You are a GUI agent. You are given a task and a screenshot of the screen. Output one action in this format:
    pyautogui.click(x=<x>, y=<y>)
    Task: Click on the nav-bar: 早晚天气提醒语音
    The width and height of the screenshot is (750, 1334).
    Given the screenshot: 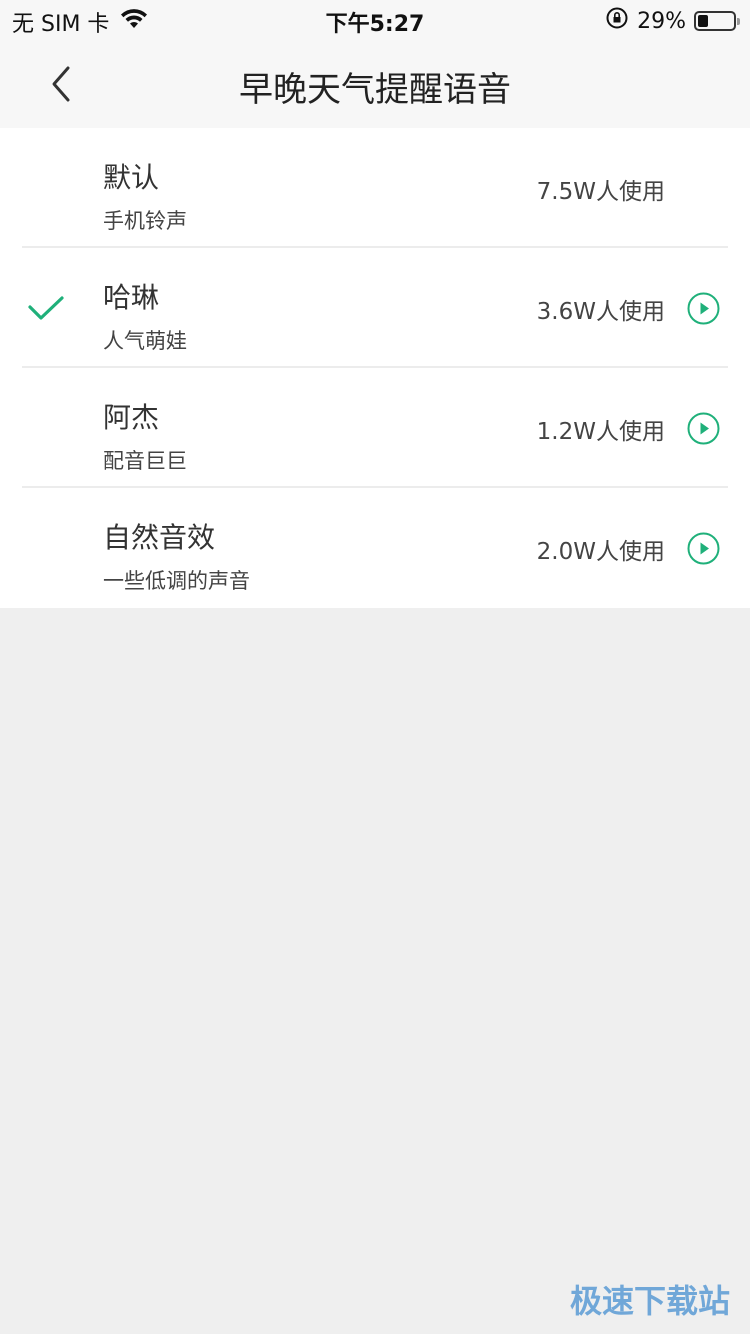 What is the action you would take?
    pyautogui.click(x=375, y=84)
    